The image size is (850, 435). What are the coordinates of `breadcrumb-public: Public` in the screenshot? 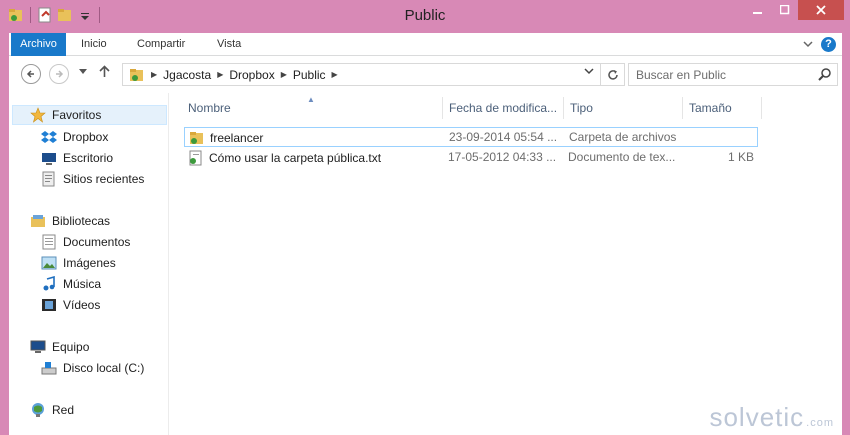 It's located at (309, 75).